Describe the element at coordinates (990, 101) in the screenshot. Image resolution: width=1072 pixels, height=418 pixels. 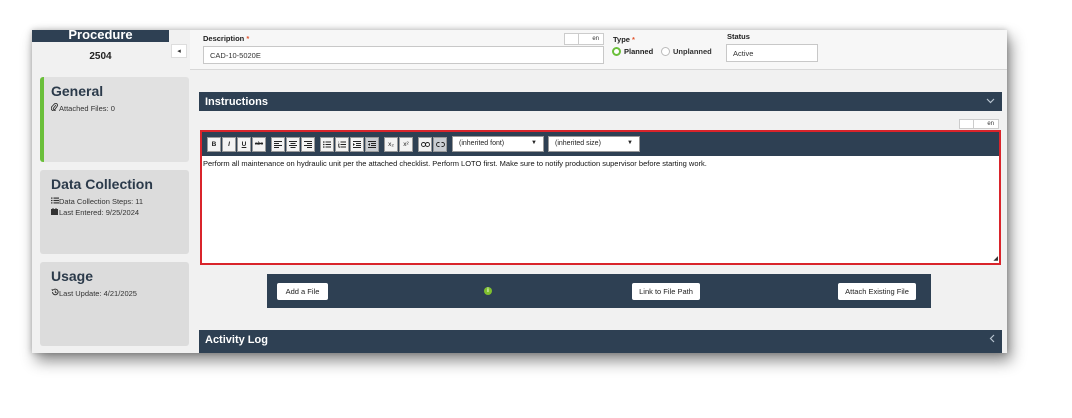
I see `chevron-down-icon` at that location.